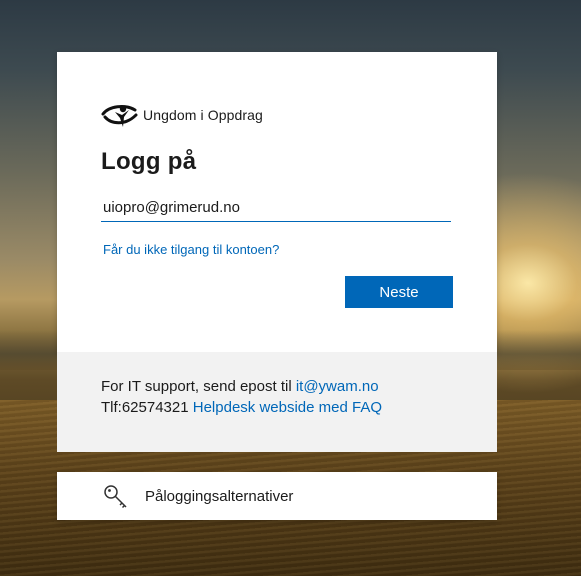  I want to click on org-logo: Ungdom i Oppdrag, so click(182, 115).